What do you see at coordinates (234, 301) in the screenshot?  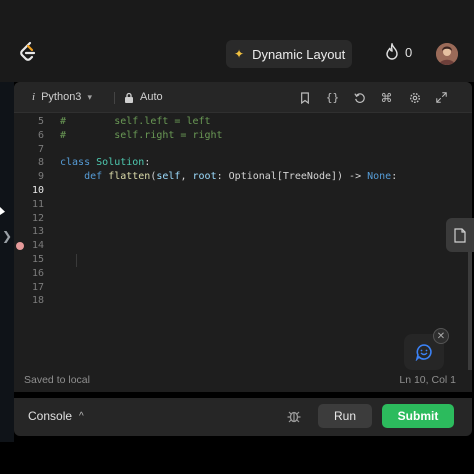 I see `code-line: 18` at bounding box center [234, 301].